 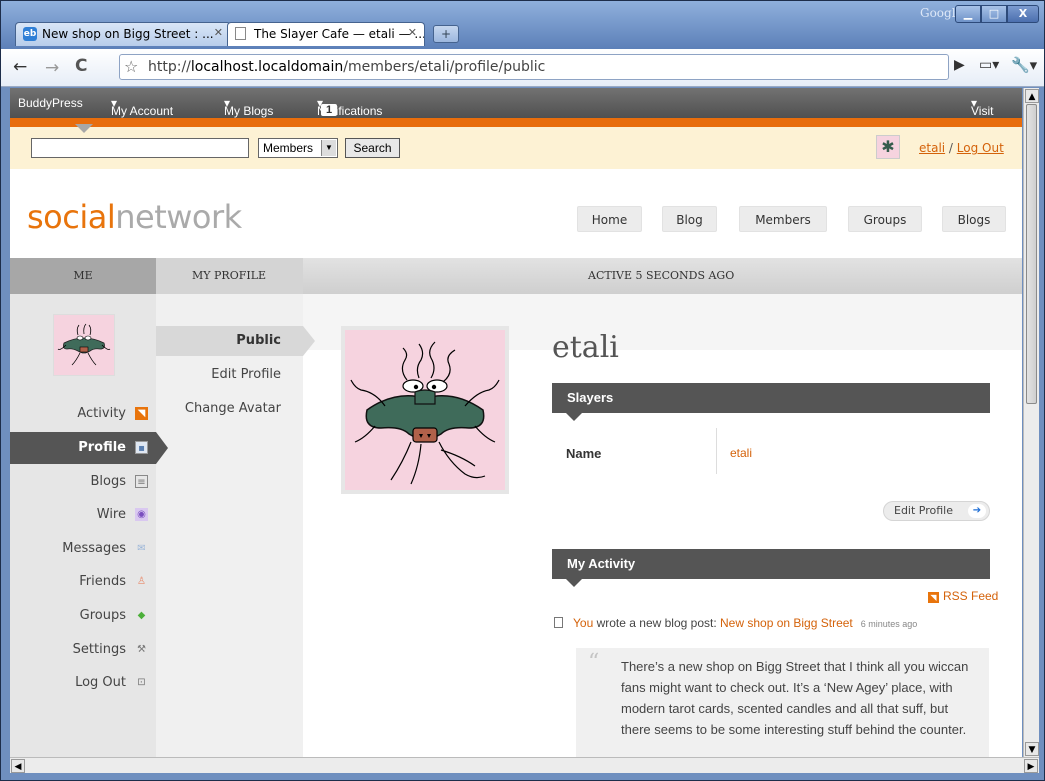 I want to click on maximize-button: □, so click(x=994, y=14).